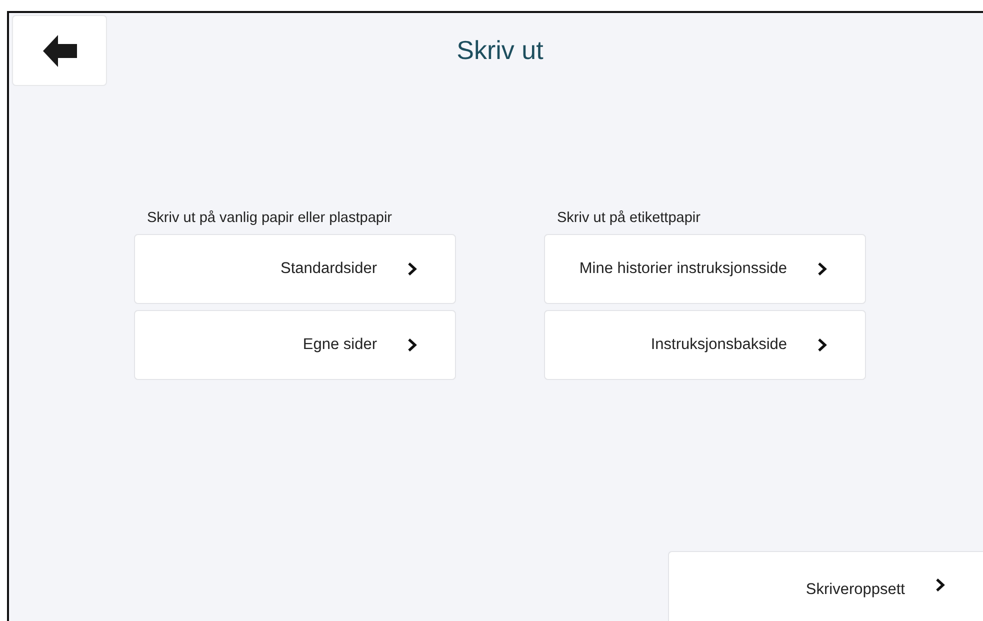 This screenshot has height=621, width=983. Describe the element at coordinates (705, 269) in the screenshot. I see `option-button: Mine historier instruksjonsside` at that location.